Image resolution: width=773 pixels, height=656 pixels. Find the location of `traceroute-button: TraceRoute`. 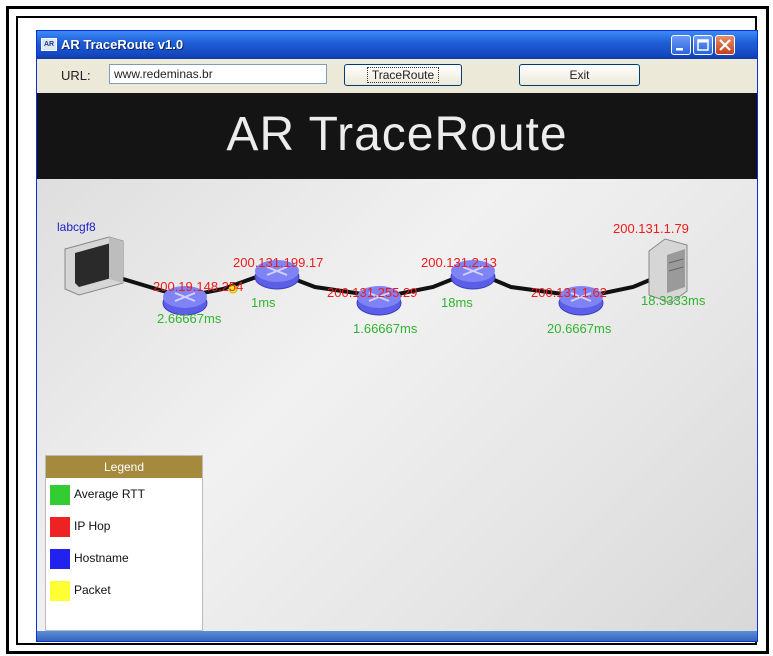

traceroute-button: TraceRoute is located at coordinates (403, 75).